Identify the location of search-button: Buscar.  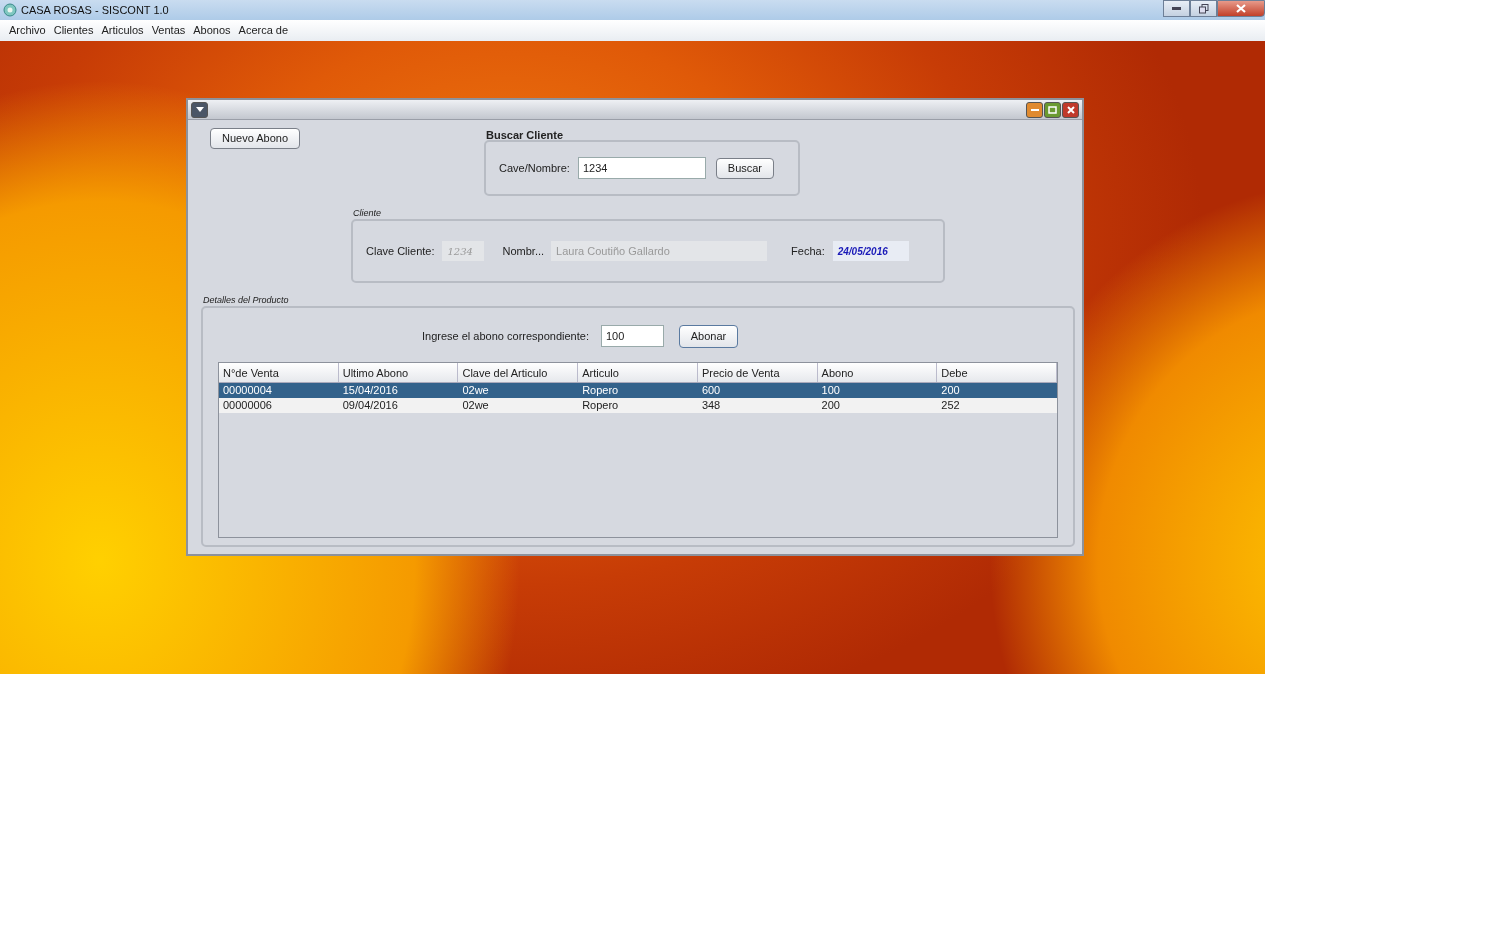
(744, 168).